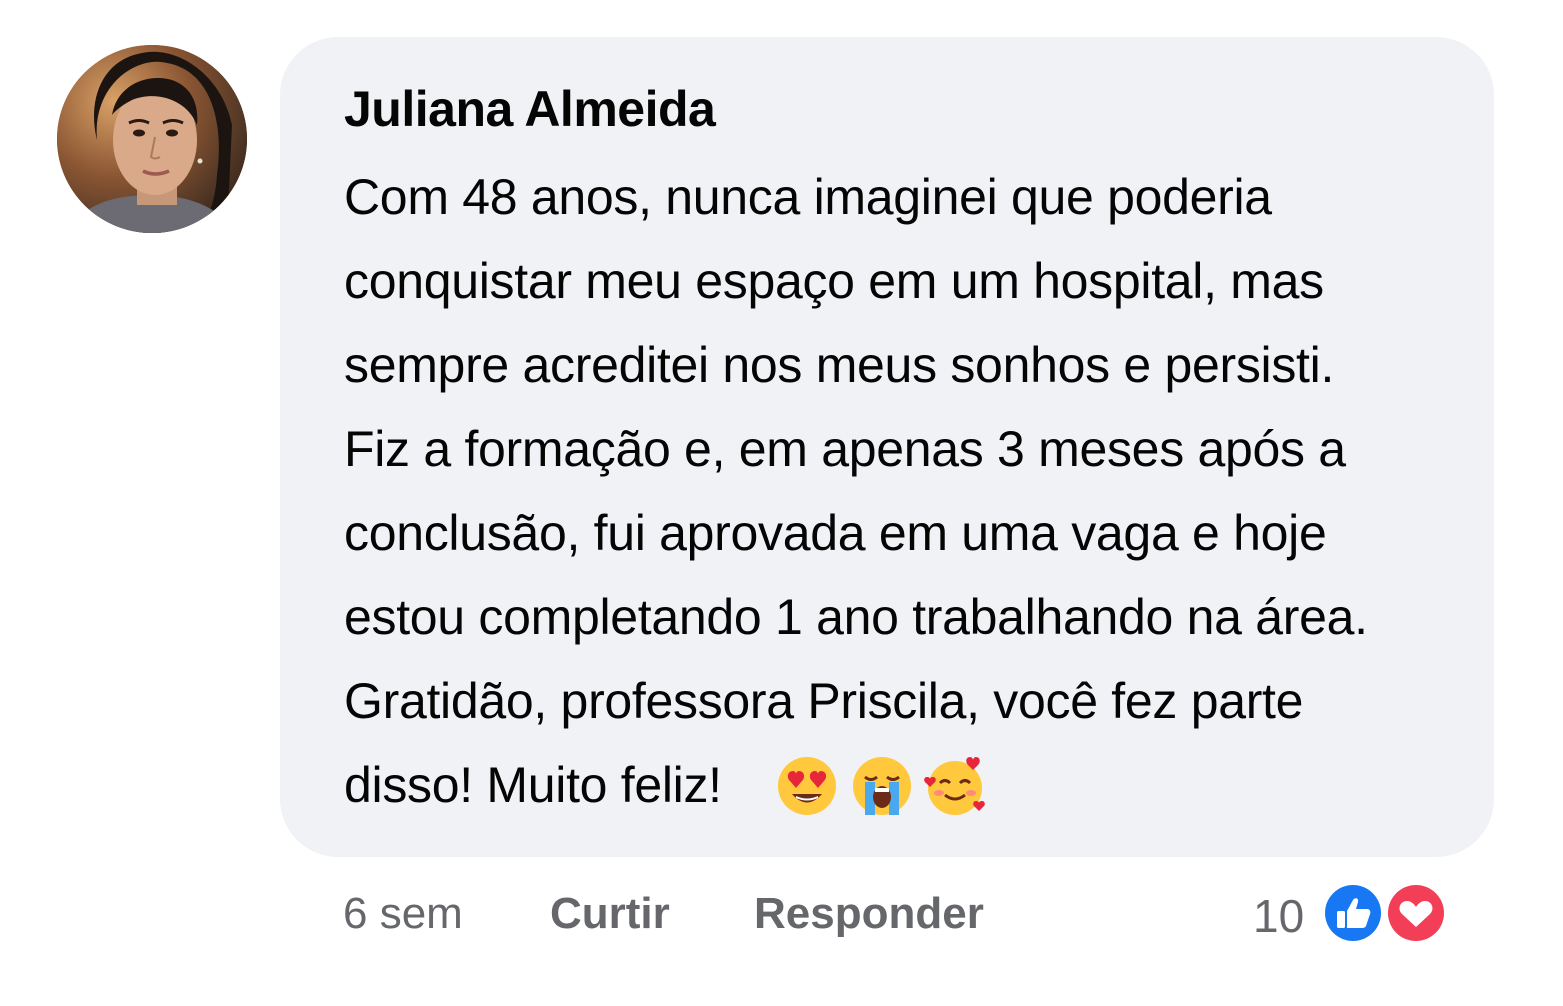 The width and height of the screenshot is (1563, 1006). Describe the element at coordinates (1353, 913) in the screenshot. I see `like-icon` at that location.